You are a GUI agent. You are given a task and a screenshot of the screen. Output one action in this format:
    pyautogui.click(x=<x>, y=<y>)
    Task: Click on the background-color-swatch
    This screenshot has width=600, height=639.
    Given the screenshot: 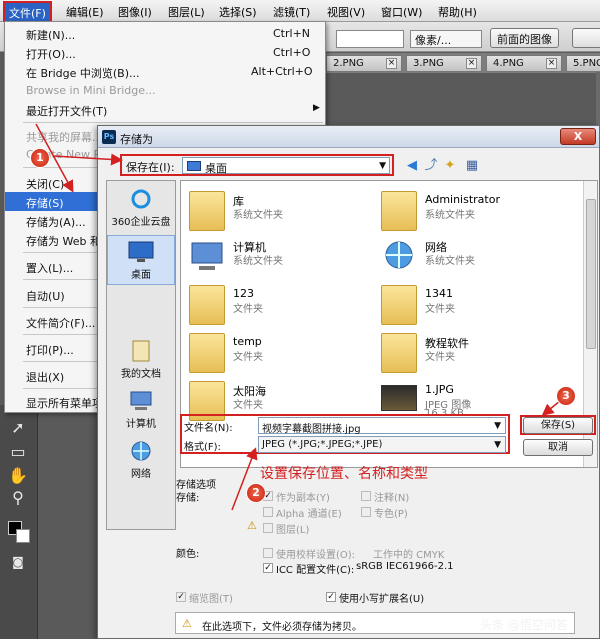 What is the action you would take?
    pyautogui.click(x=23, y=536)
    